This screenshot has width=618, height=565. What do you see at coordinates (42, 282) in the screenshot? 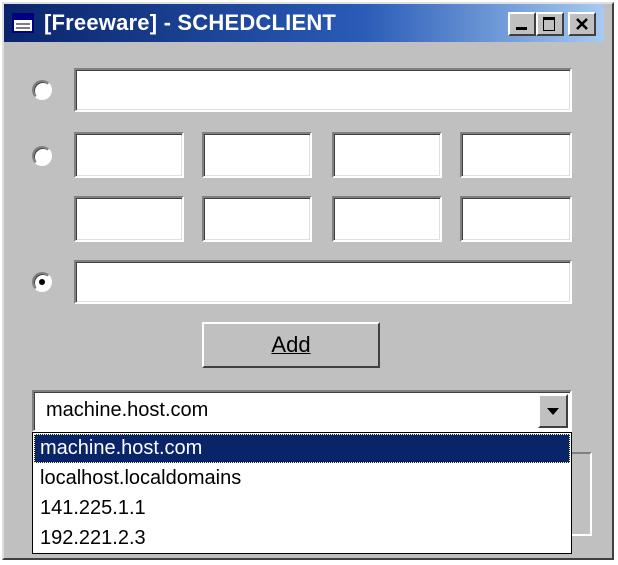
I see `radio-option-other` at bounding box center [42, 282].